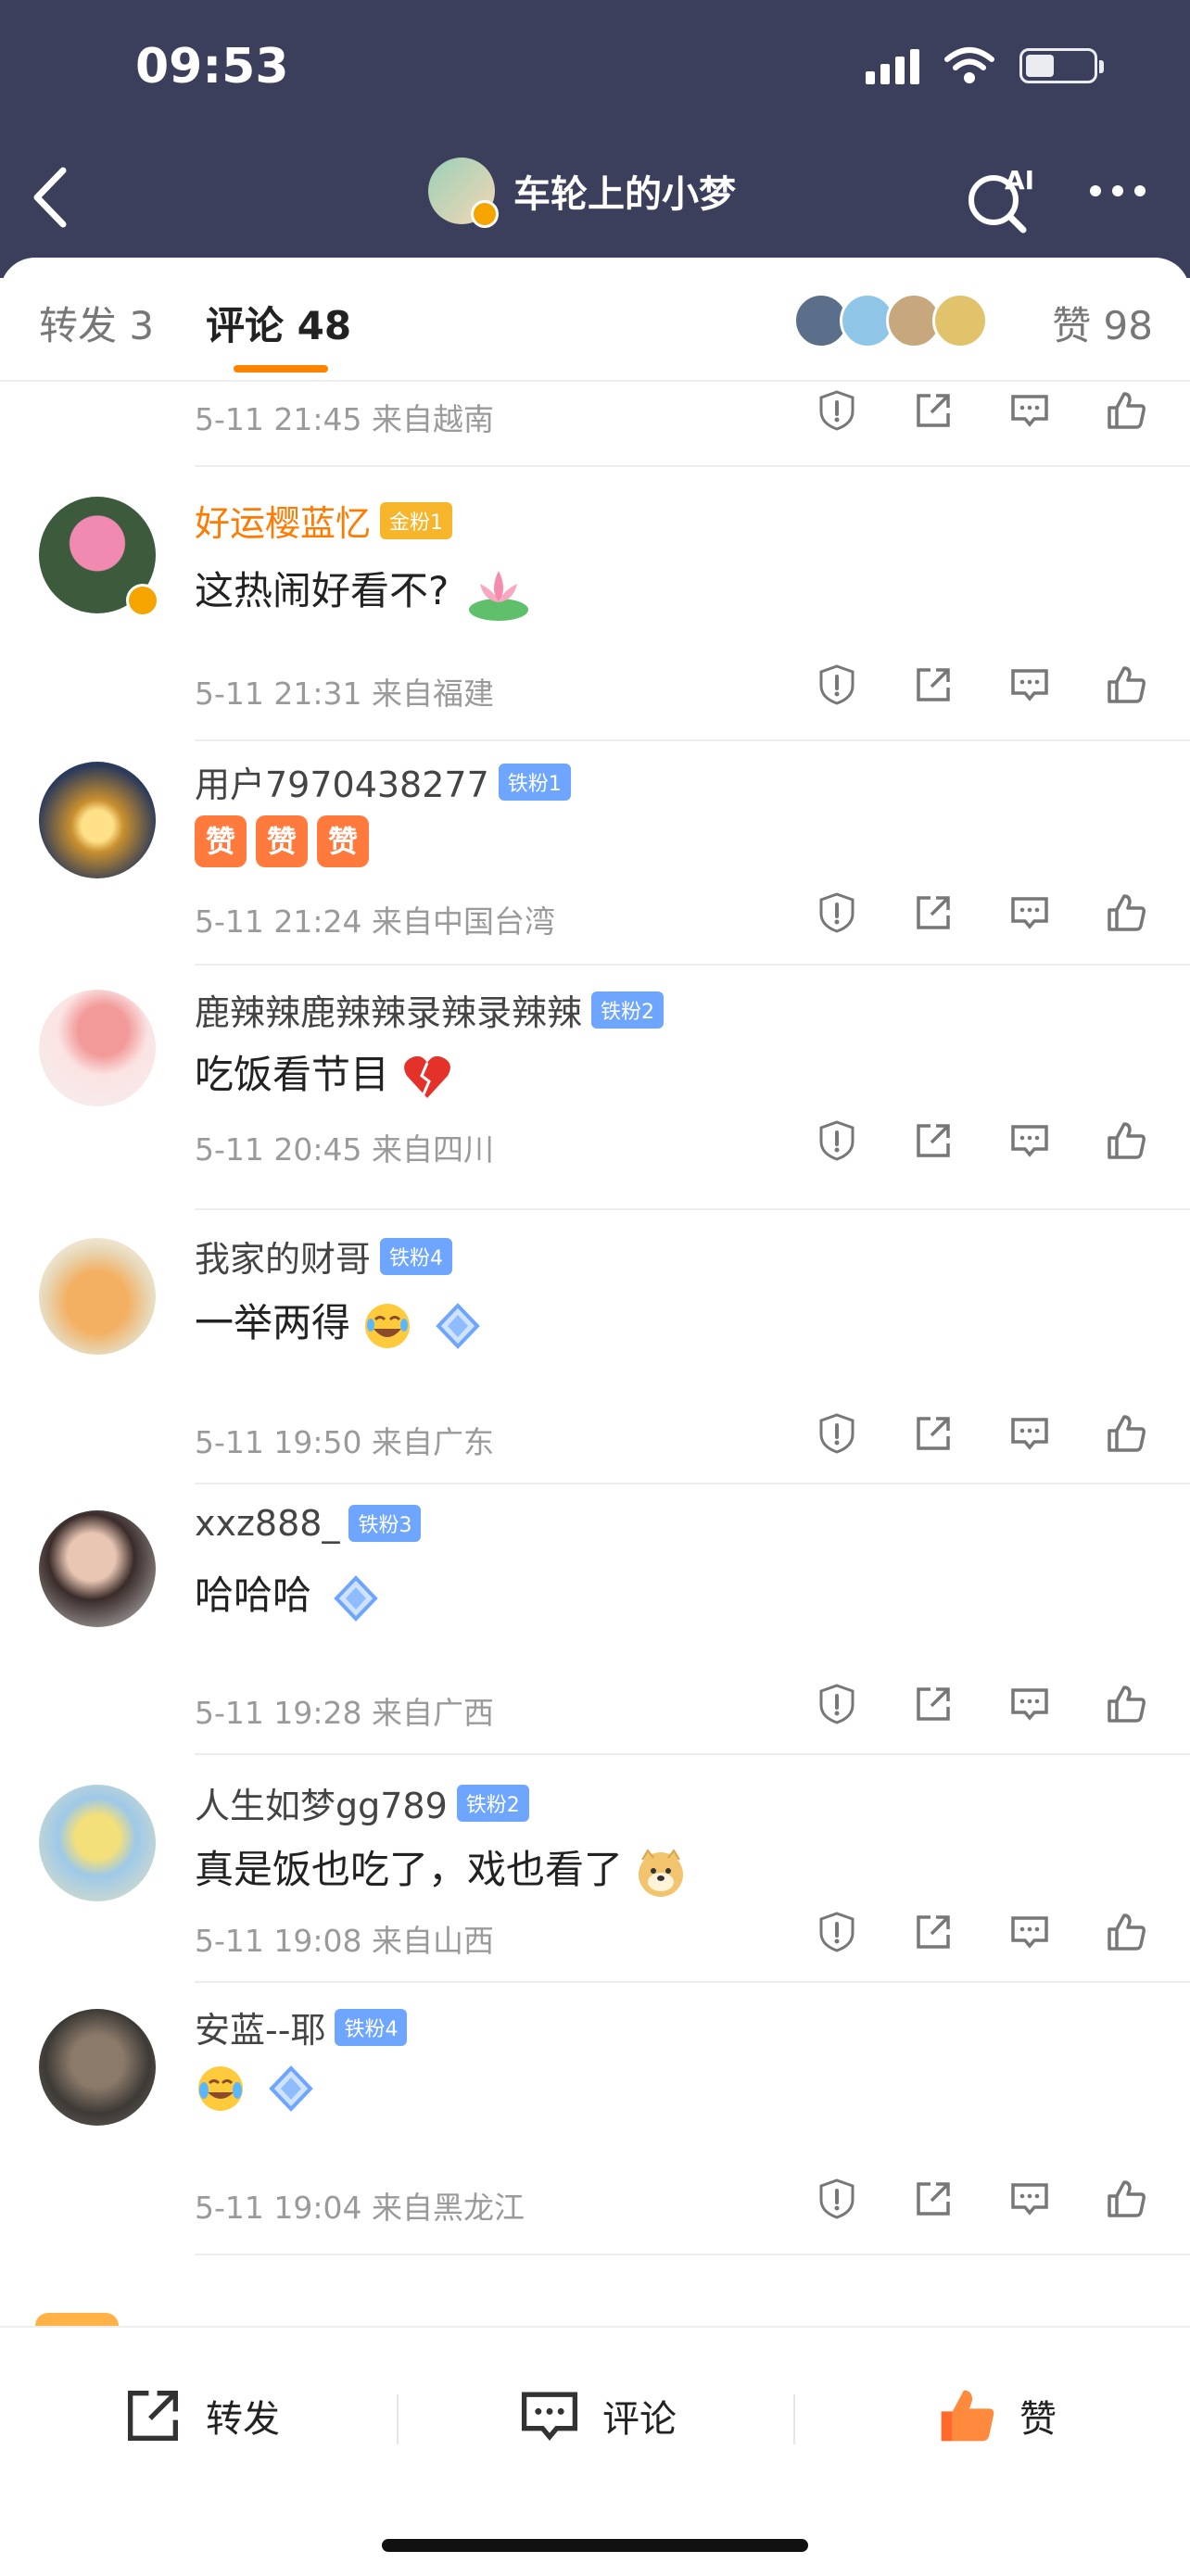 This screenshot has height=2576, width=1190. I want to click on more-icon, so click(1118, 190).